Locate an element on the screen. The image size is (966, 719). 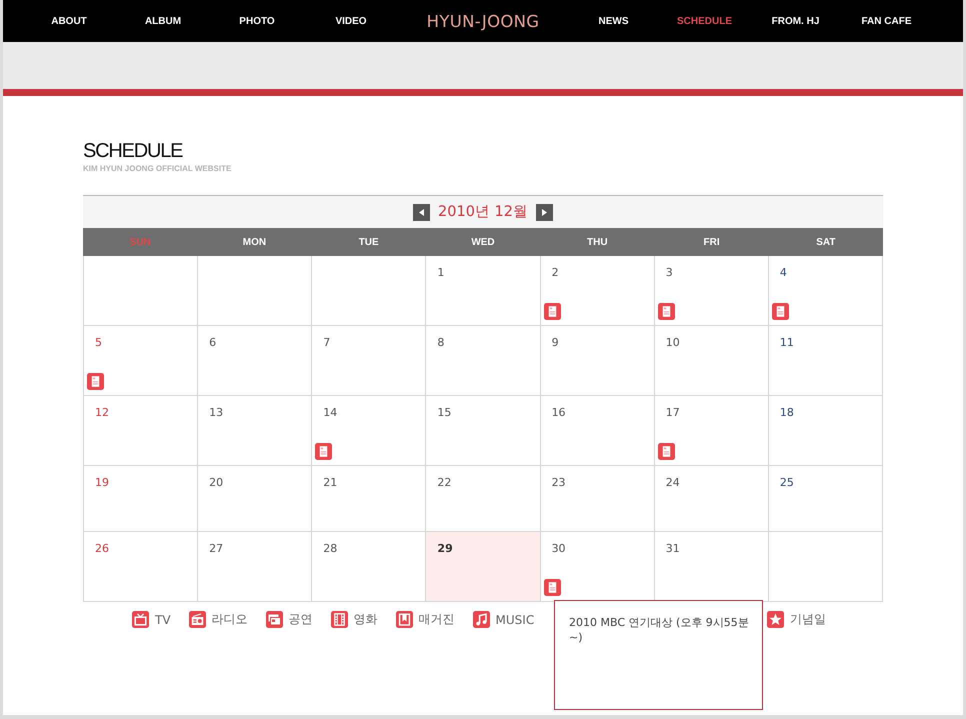
day-number: 16 is located at coordinates (559, 413).